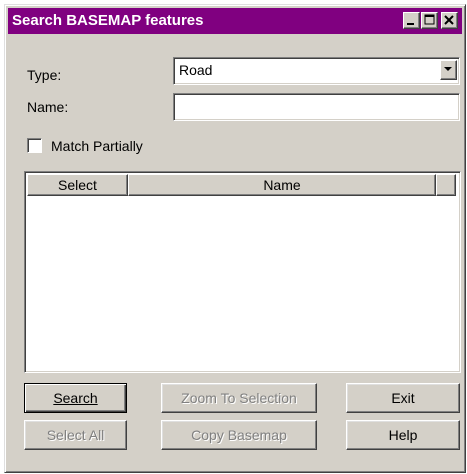 The width and height of the screenshot is (467, 474). I want to click on type-select: Road, so click(316, 71).